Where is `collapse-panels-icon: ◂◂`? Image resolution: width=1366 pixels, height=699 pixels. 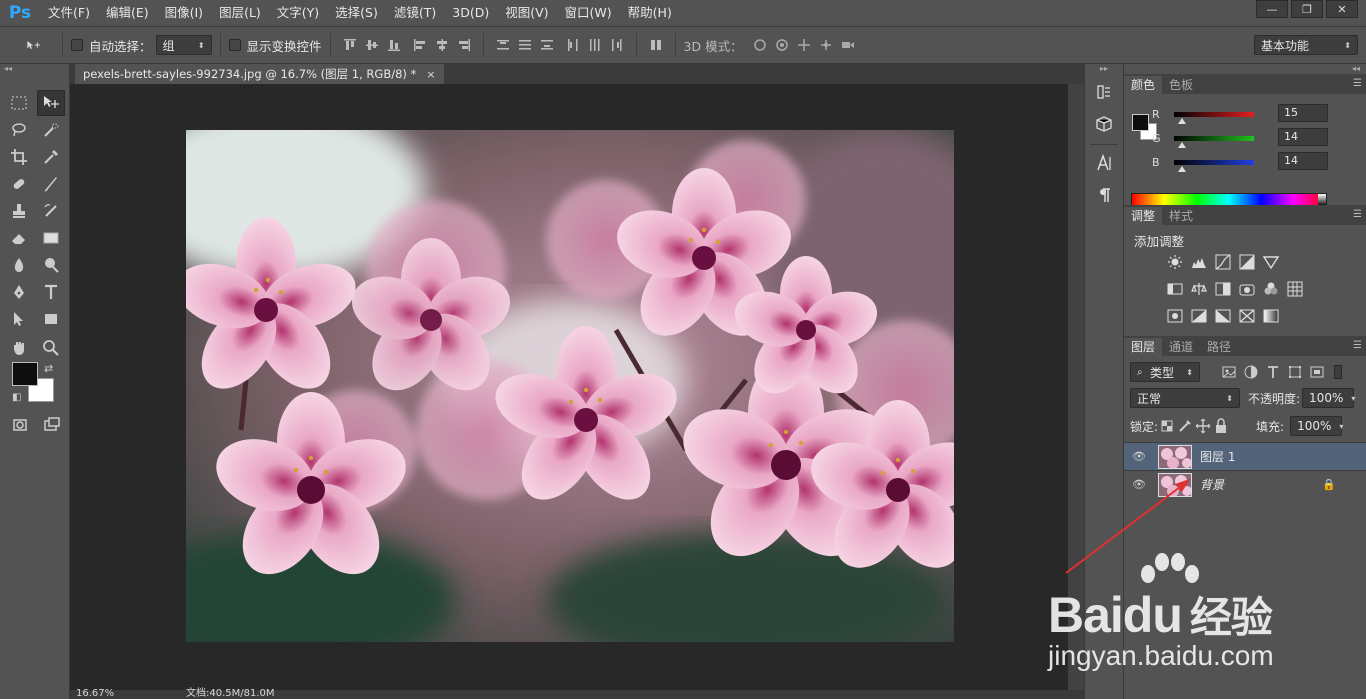 collapse-panels-icon: ◂◂ is located at coordinates (1245, 69).